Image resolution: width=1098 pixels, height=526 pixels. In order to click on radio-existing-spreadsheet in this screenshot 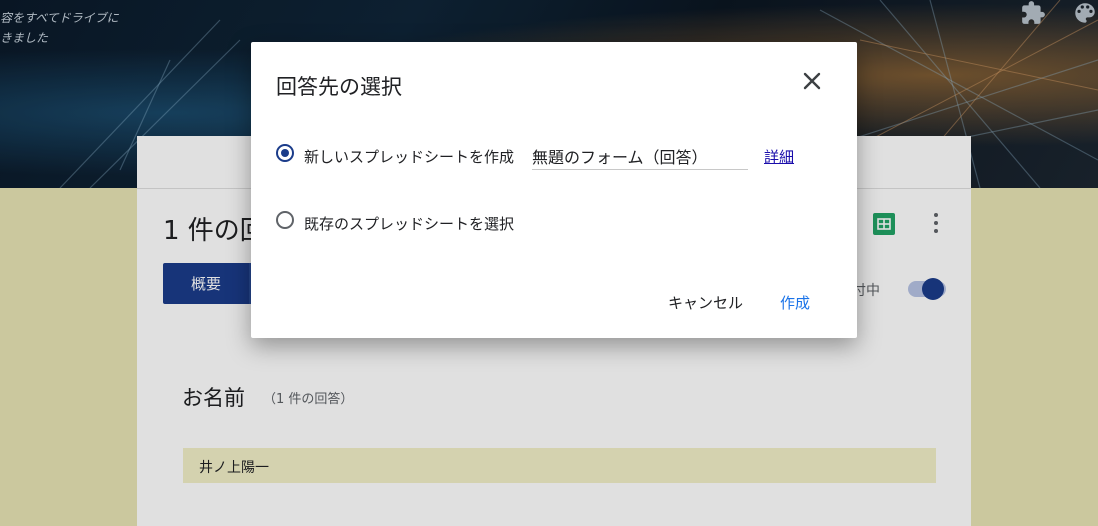, I will do `click(285, 220)`.